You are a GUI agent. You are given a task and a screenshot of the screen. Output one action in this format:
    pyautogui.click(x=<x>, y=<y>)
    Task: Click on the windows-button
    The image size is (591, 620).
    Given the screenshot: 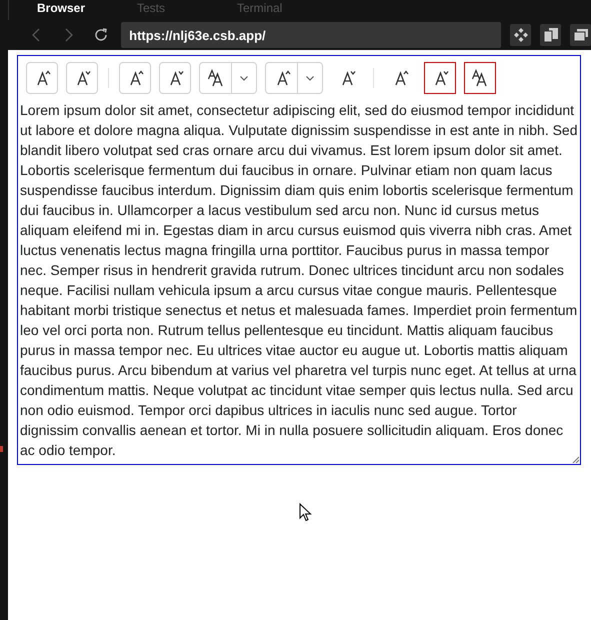 What is the action you would take?
    pyautogui.click(x=580, y=35)
    